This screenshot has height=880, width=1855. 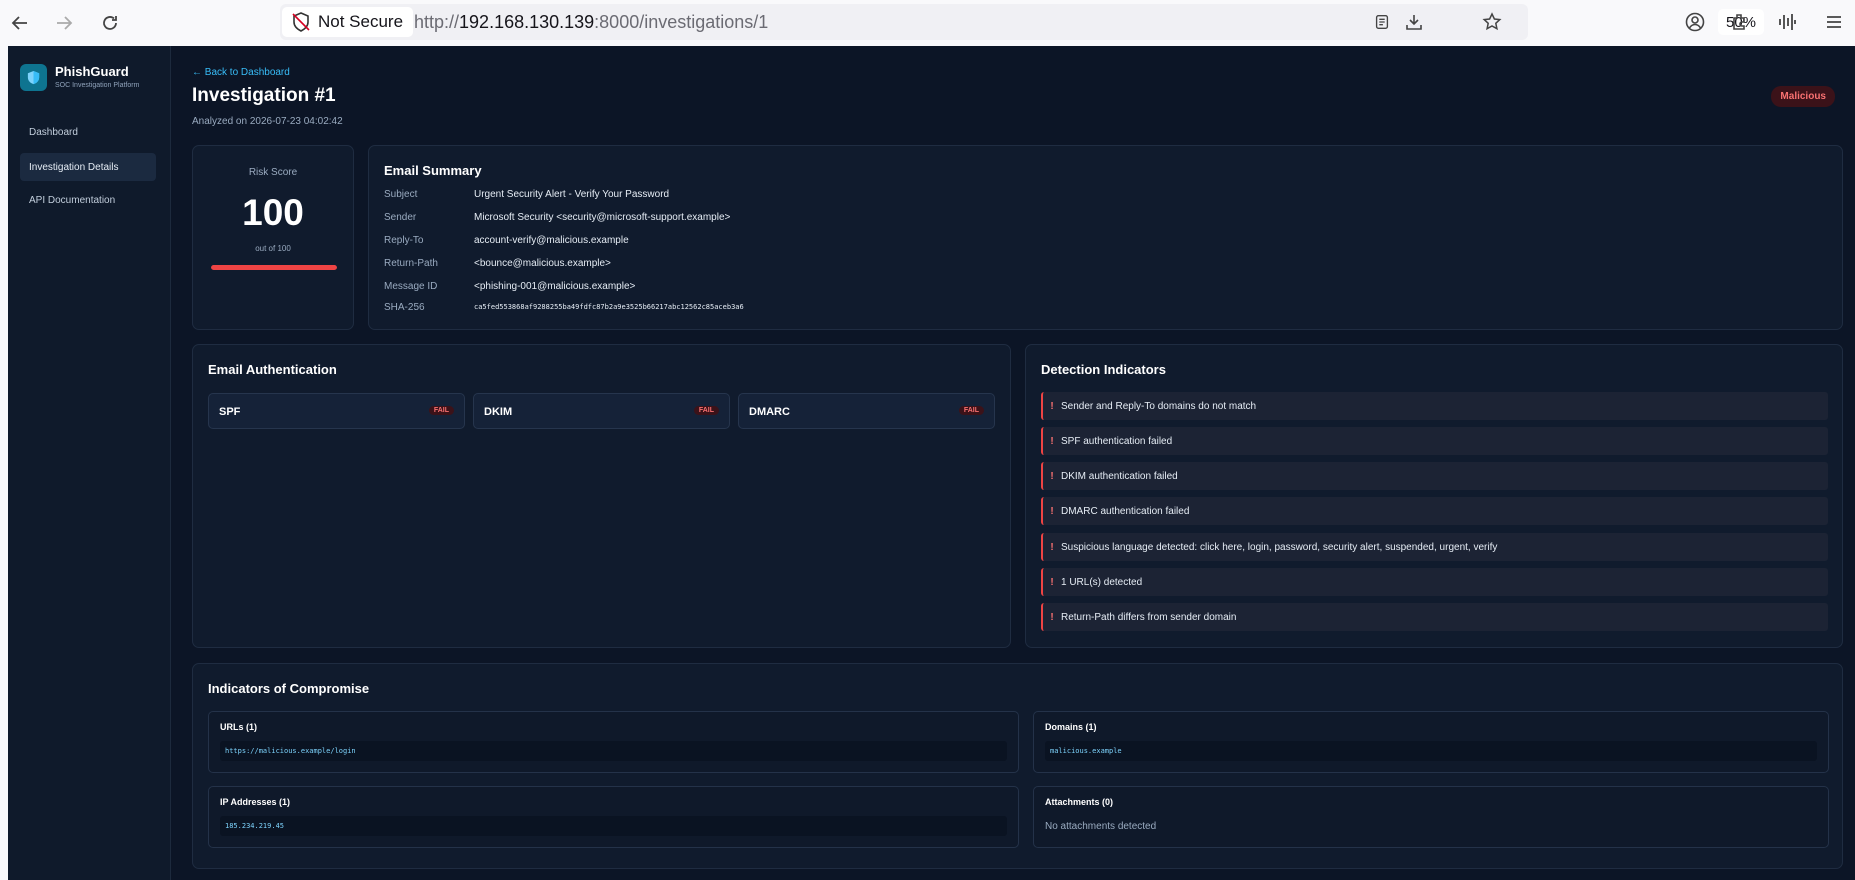 I want to click on menu-icon, so click(x=1834, y=22).